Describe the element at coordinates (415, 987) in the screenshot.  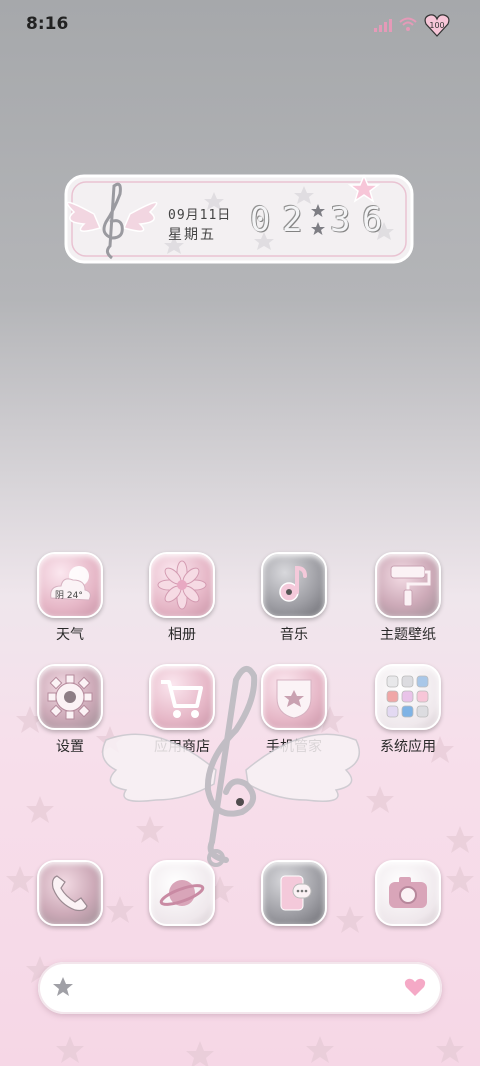
I see `heart-icon` at that location.